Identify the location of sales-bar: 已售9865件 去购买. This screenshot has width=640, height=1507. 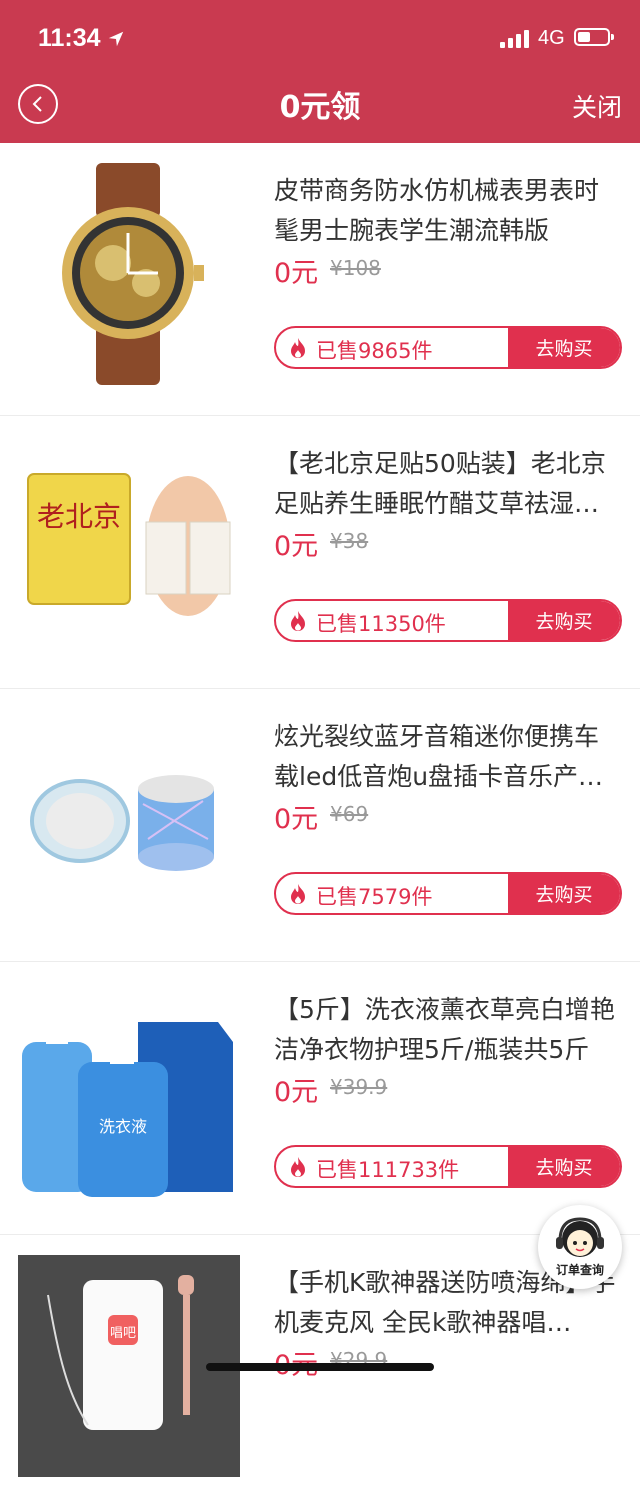
(448, 347).